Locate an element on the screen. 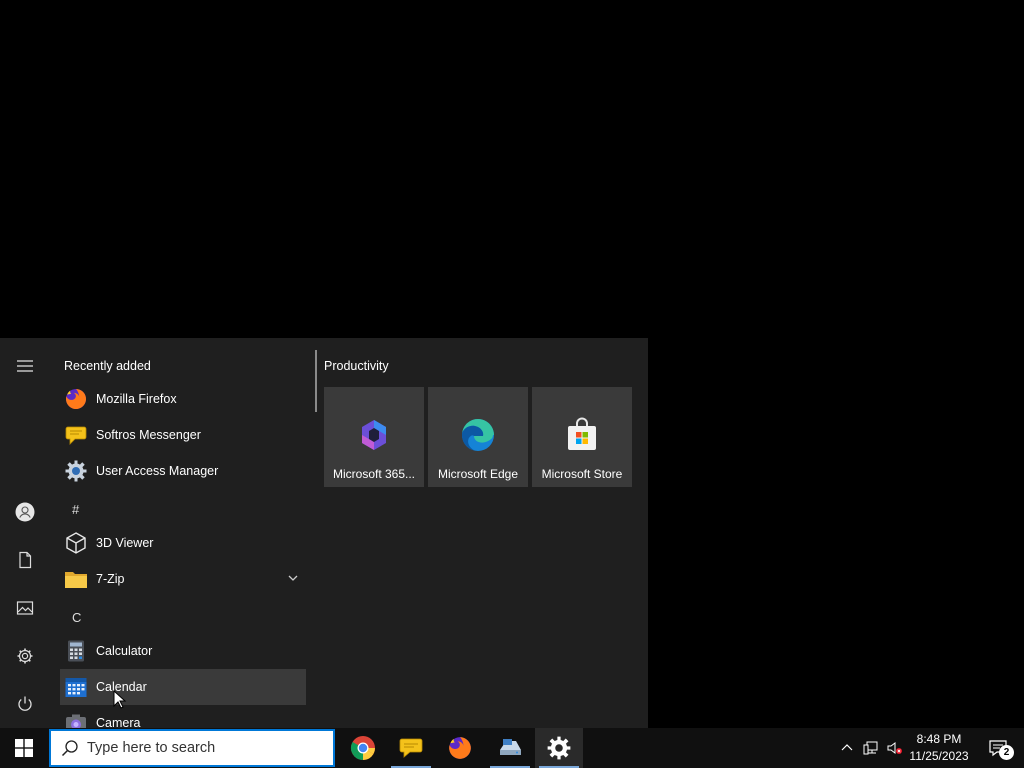 The image size is (1024, 768). edge-icon is located at coordinates (478, 435).